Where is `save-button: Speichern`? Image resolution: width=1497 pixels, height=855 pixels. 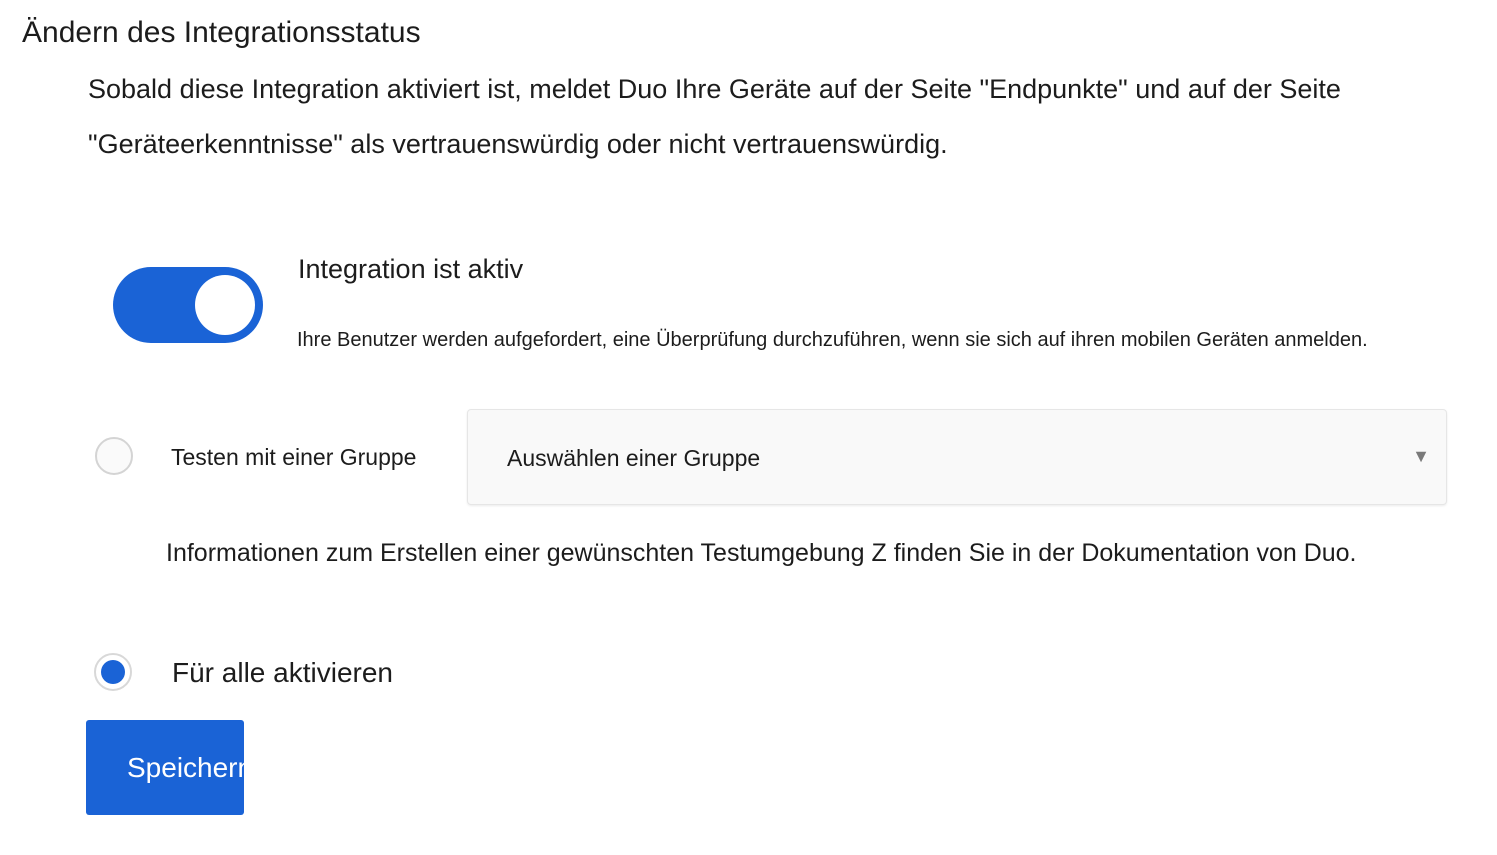 save-button: Speichern is located at coordinates (165, 767).